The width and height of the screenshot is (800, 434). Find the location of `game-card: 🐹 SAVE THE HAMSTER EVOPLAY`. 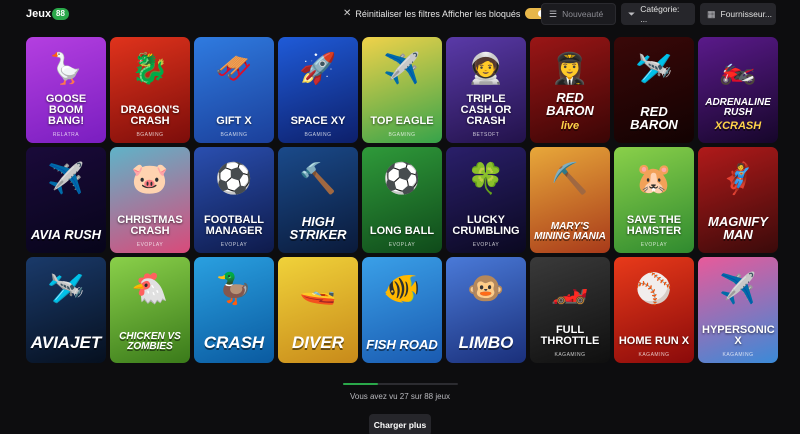

game-card: 🐹 SAVE THE HAMSTER EVOPLAY is located at coordinates (654, 200).